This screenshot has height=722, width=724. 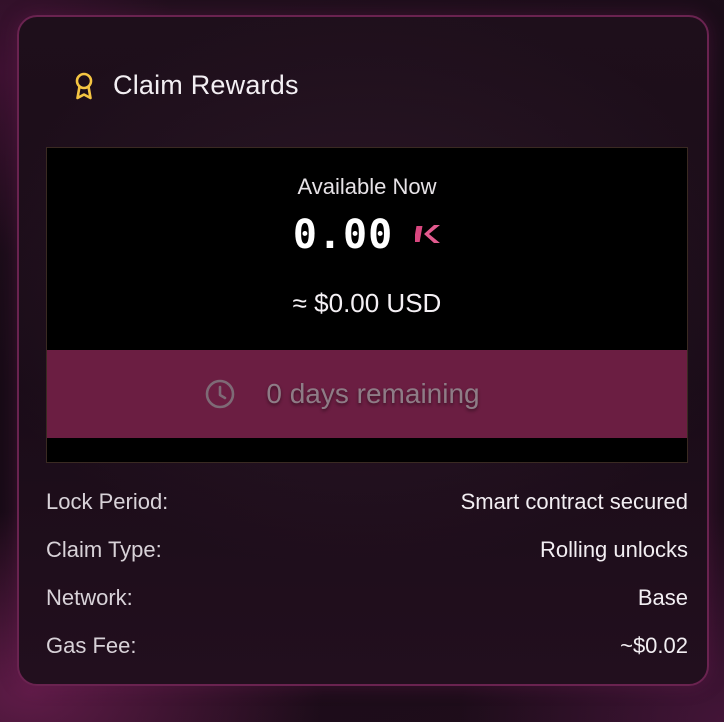 What do you see at coordinates (574, 501) in the screenshot?
I see `detail-value: Smart contract secured` at bounding box center [574, 501].